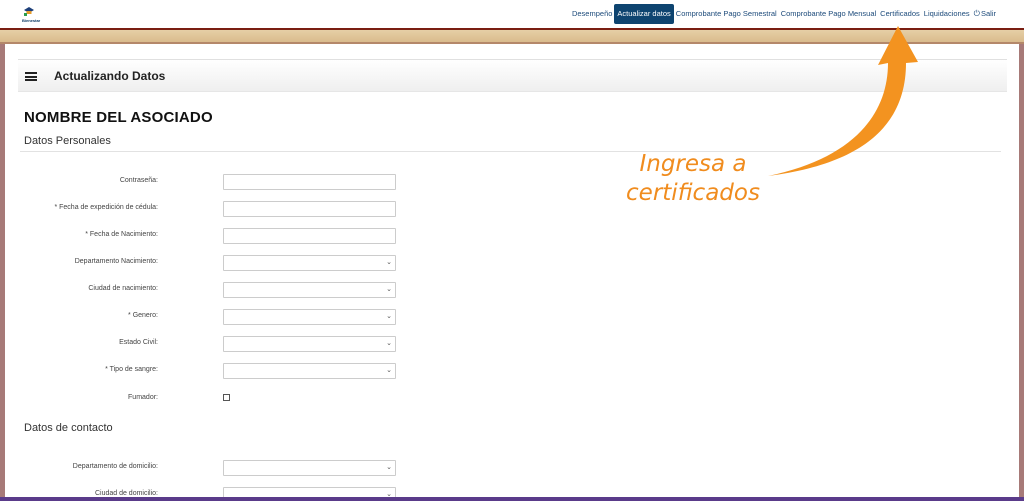  Describe the element at coordinates (644, 14) in the screenshot. I see `nav-actualizar-datos: Actualizar datos` at that location.